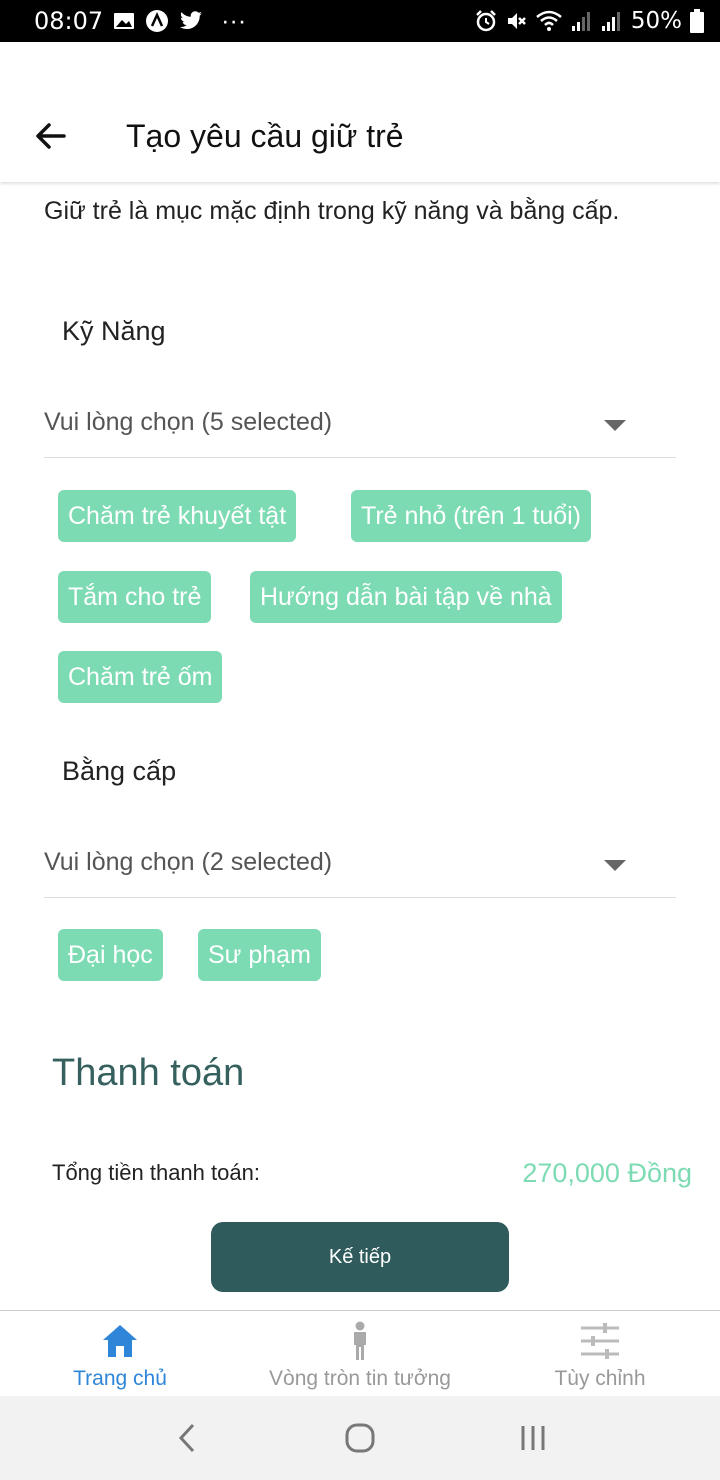 This screenshot has width=720, height=1480. Describe the element at coordinates (360, 863) in the screenshot. I see `degrees-dropdown: Vui lòng chọn (2 selected)` at that location.